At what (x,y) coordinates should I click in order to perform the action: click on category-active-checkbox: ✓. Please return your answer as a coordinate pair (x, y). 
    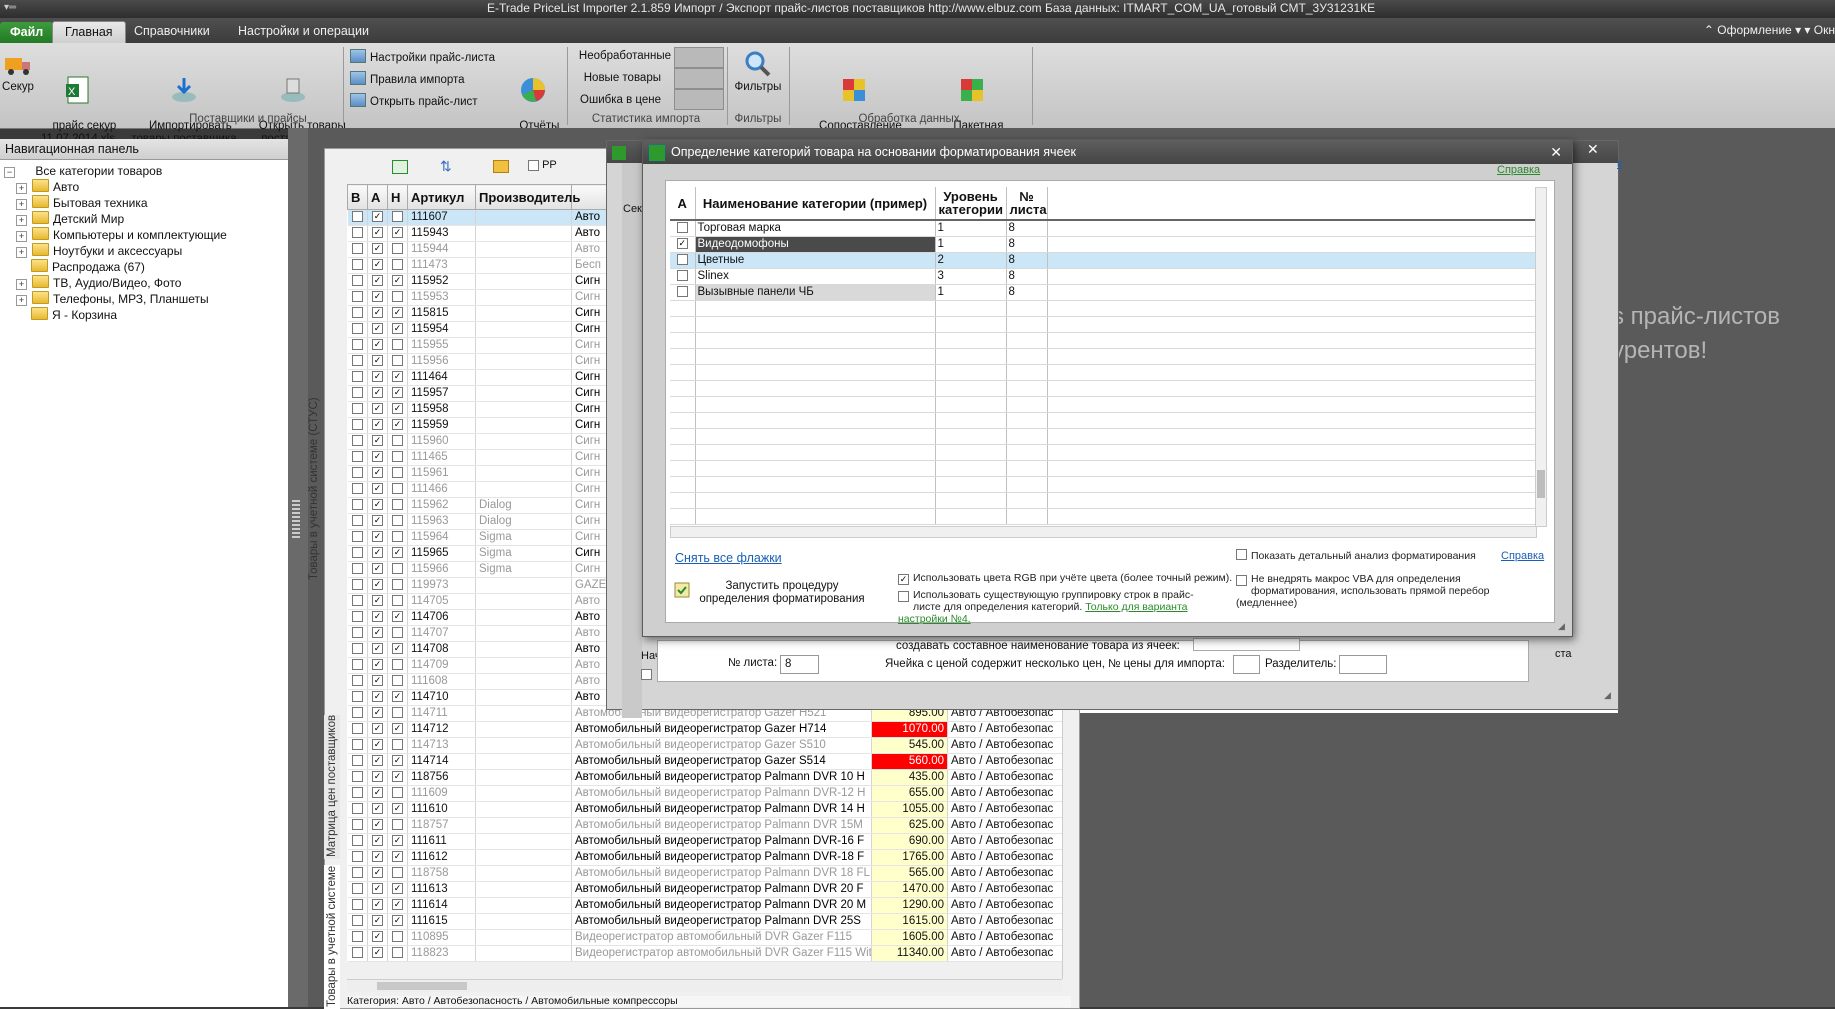
    Looking at the image, I should click on (682, 244).